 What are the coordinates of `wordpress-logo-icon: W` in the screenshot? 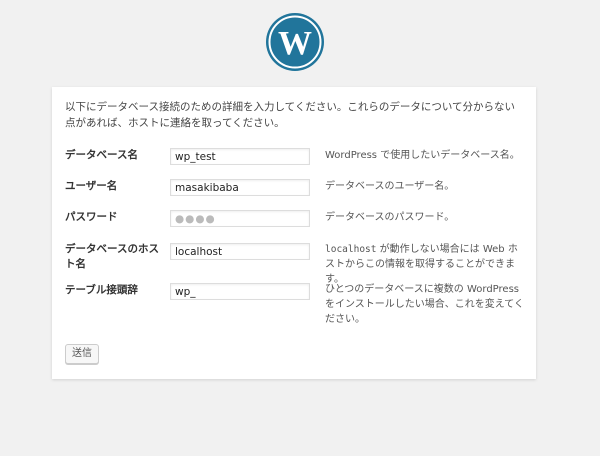 It's located at (295, 42).